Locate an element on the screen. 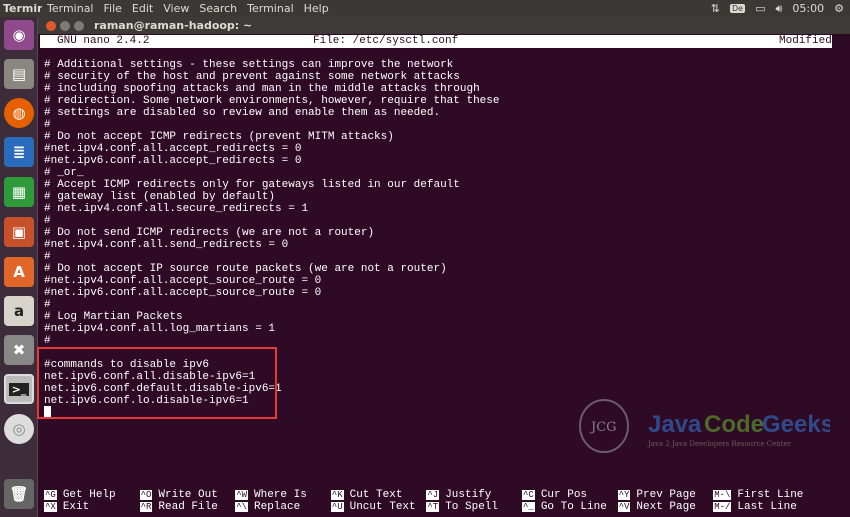 The height and width of the screenshot is (517, 850). shortcut-key: ^T is located at coordinates (433, 507).